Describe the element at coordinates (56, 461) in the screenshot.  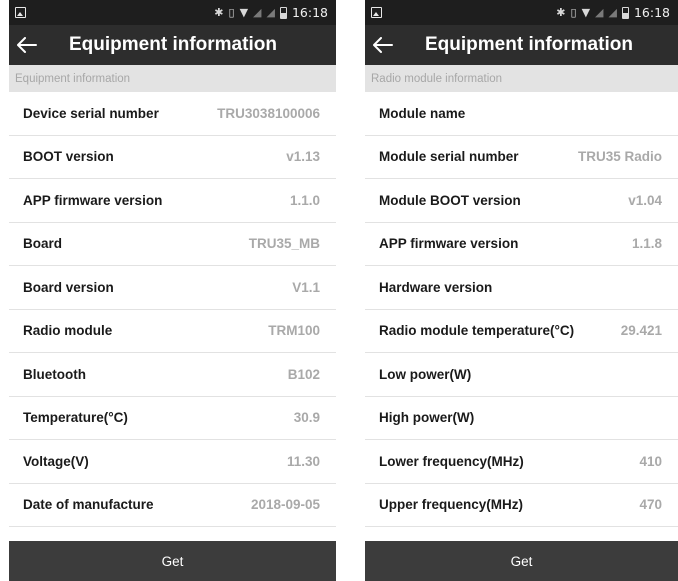
I see `item-label: Voltage(V)` at that location.